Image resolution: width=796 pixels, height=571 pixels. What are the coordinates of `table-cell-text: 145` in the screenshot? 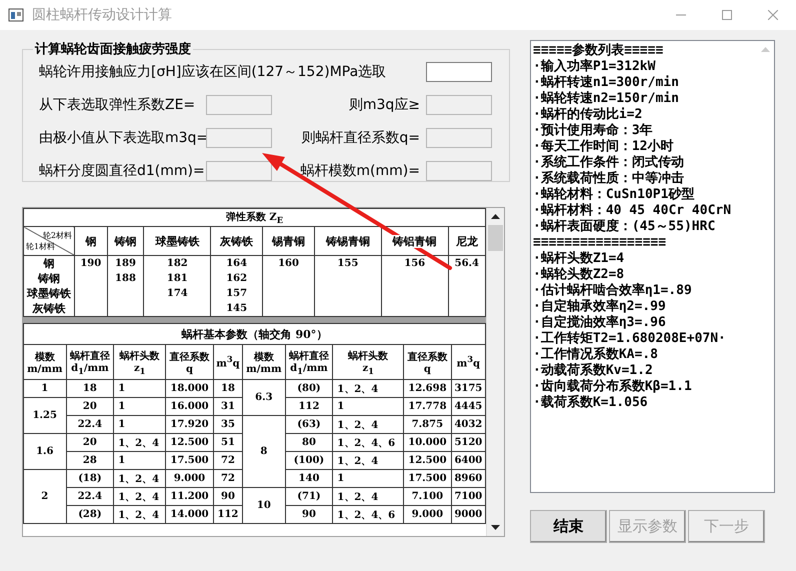 It's located at (236, 309).